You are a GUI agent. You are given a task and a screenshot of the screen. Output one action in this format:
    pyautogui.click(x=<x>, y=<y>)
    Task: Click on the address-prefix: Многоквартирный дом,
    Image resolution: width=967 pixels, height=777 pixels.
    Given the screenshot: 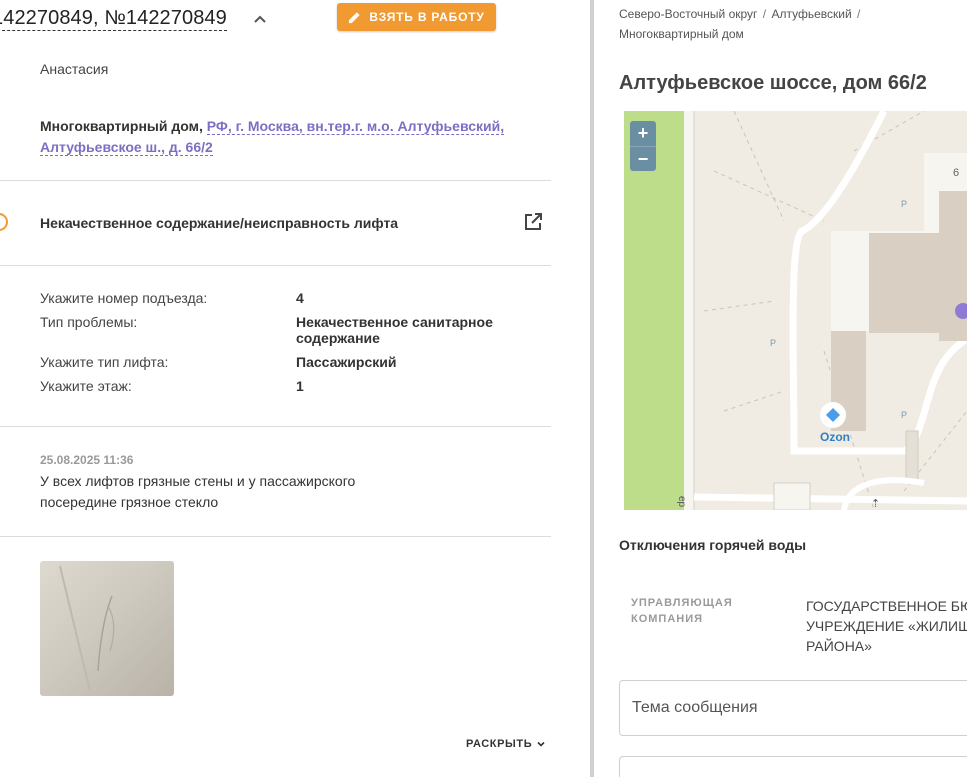 What is the action you would take?
    pyautogui.click(x=121, y=126)
    